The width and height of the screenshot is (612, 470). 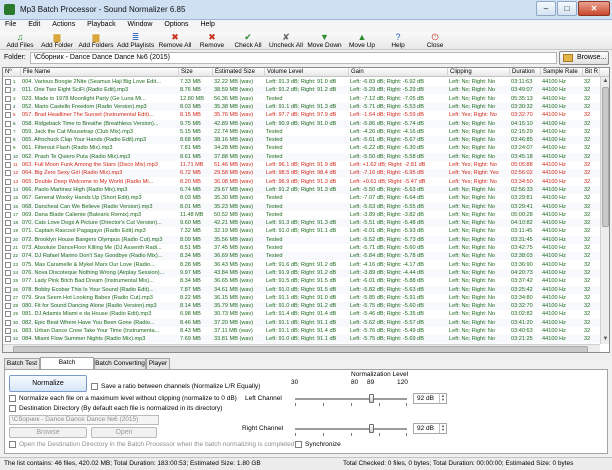 I want to click on left-channel-value: 92 dB ▲ ▼, so click(x=430, y=398).